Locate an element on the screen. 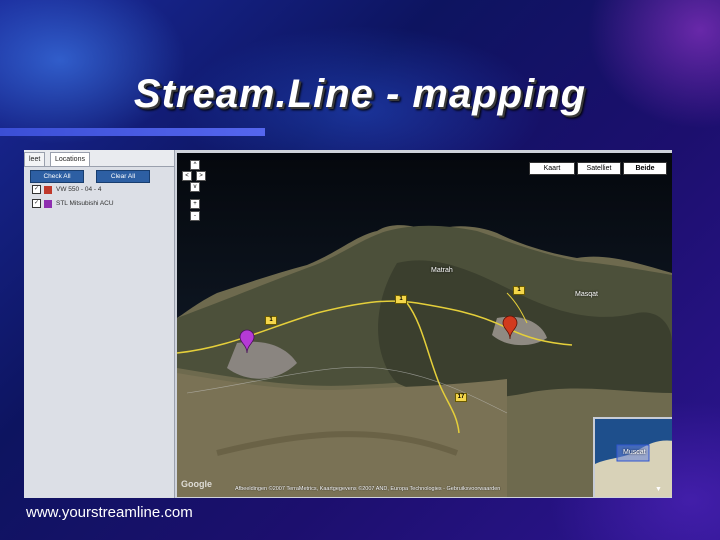 This screenshot has height=540, width=720. map-type-kaart-button: Kaart is located at coordinates (552, 168).